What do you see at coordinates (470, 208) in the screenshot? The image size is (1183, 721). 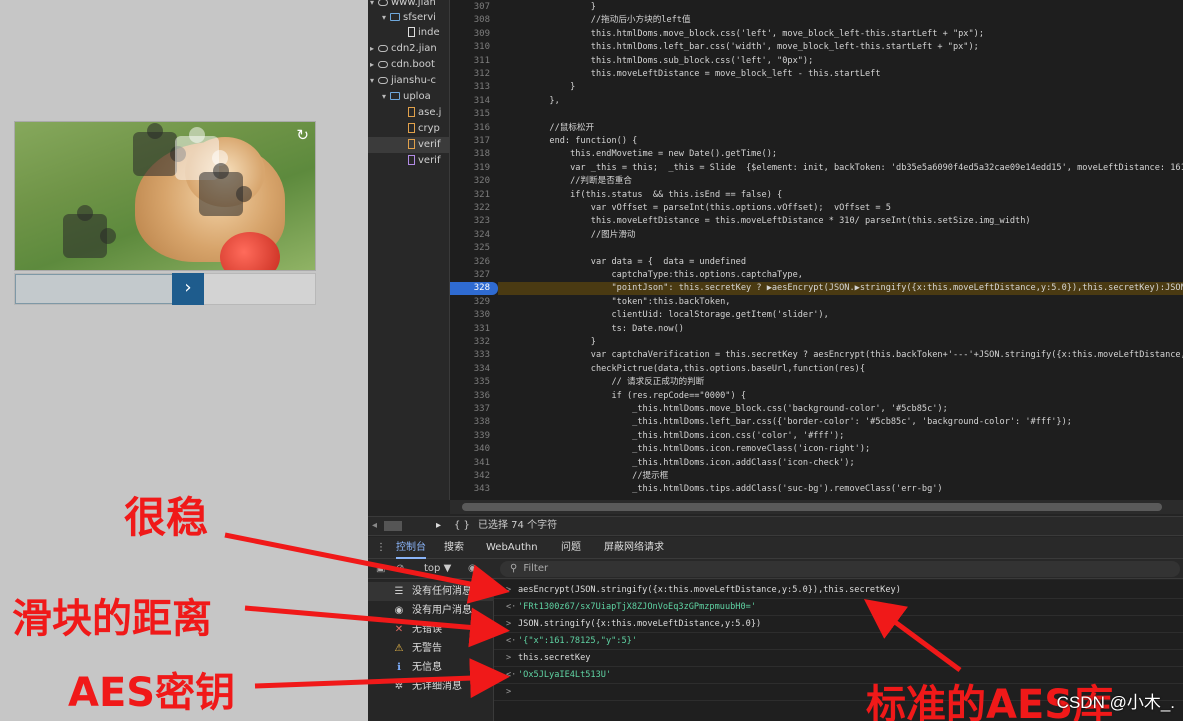 I see `line-number: 322` at bounding box center [470, 208].